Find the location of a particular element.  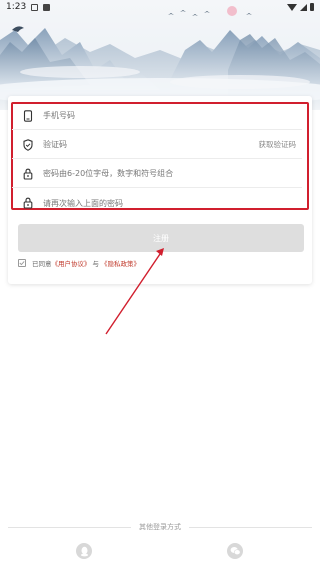

privacy-policy-link: 《隐私政策》 is located at coordinates (120, 263).